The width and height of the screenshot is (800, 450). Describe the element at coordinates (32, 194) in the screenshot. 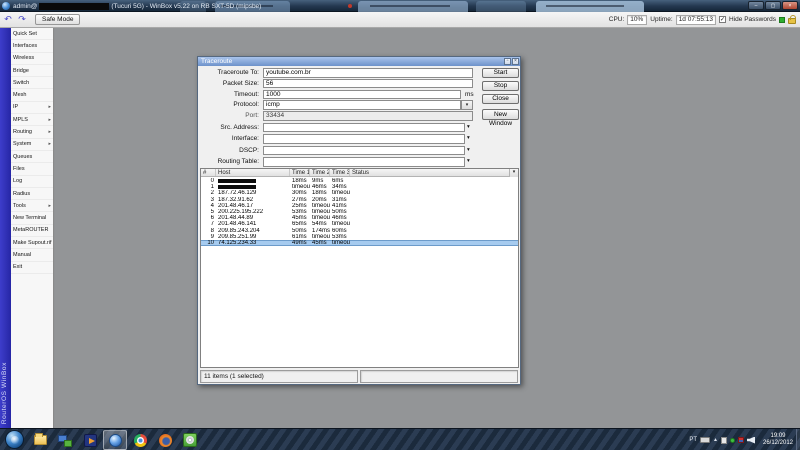

I see `sidebar-item-radius: Radius` at that location.